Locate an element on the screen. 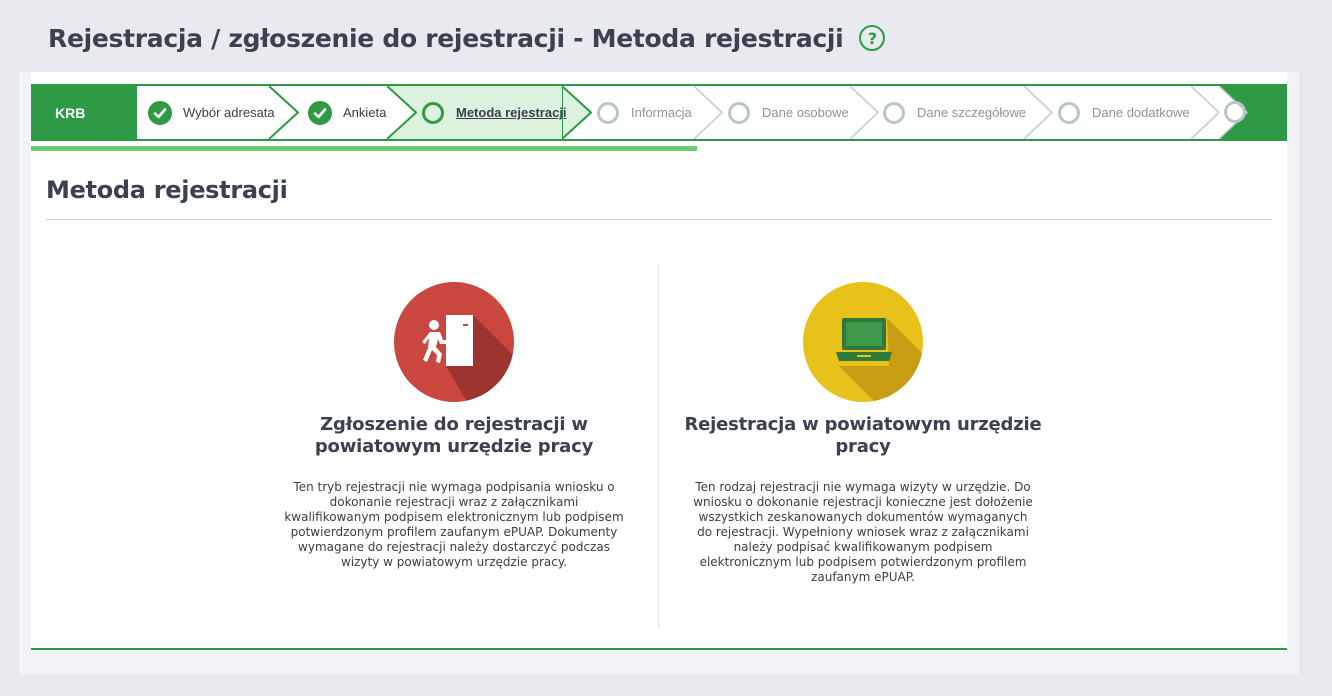 This screenshot has height=696, width=1332. active-step-circle-icon is located at coordinates (433, 112).